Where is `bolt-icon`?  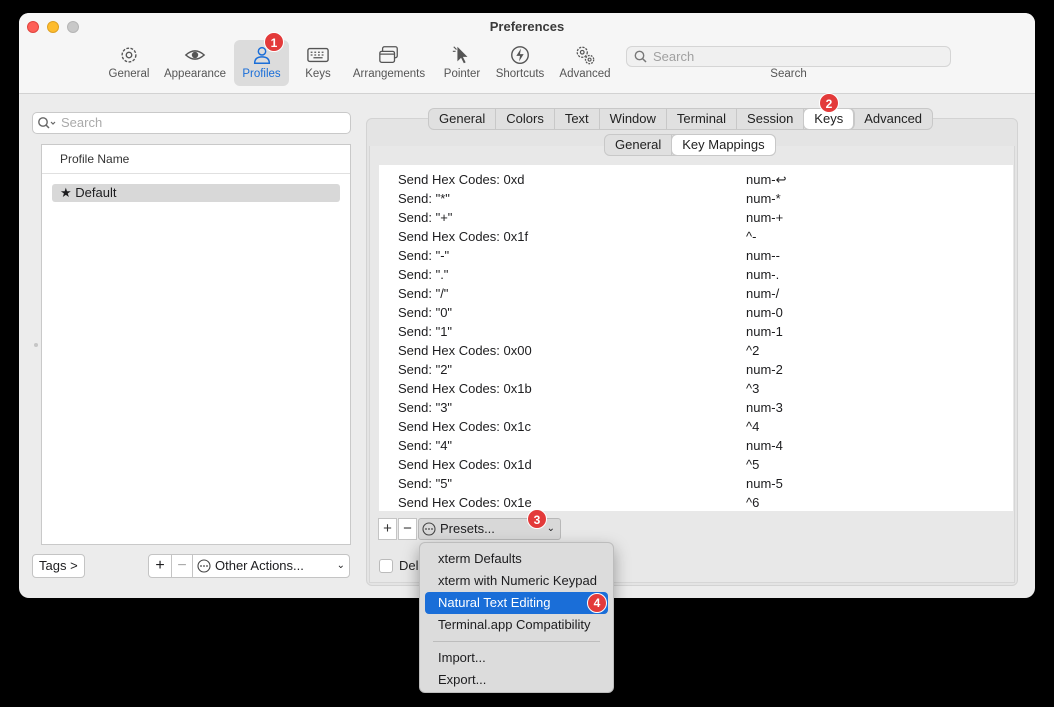 bolt-icon is located at coordinates (520, 55).